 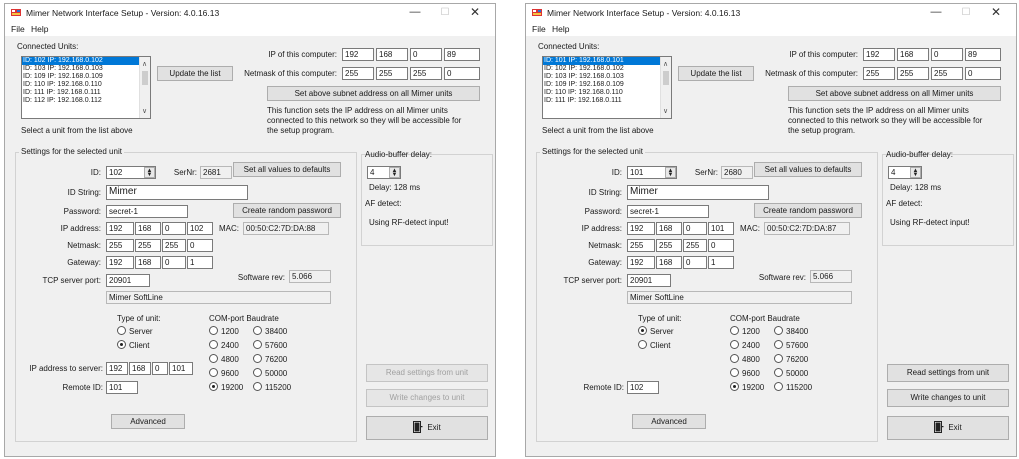 What do you see at coordinates (128, 280) in the screenshot?
I see `tcp-port-input: 20901` at bounding box center [128, 280].